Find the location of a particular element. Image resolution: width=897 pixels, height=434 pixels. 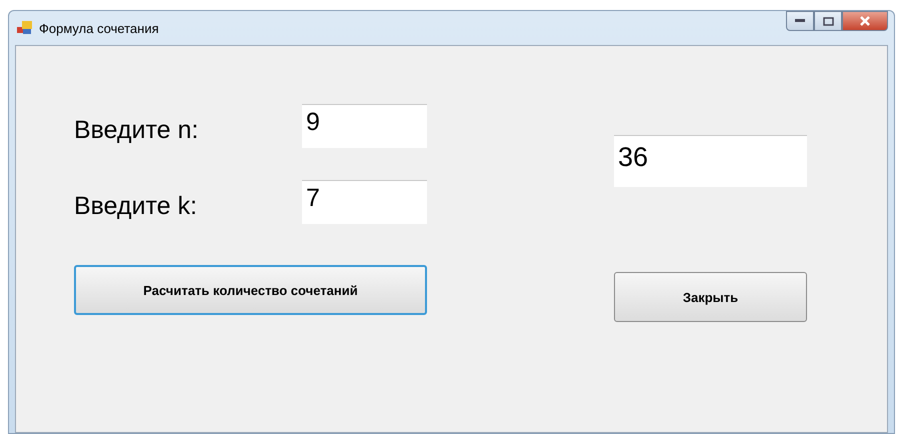

close-window-button is located at coordinates (865, 21).